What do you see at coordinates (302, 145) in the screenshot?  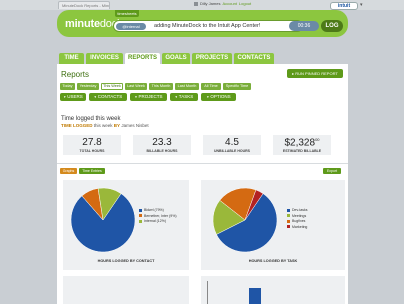 I see `stat-estimated-billable: $2,32800 ESTIMATED BILLABLE` at bounding box center [302, 145].